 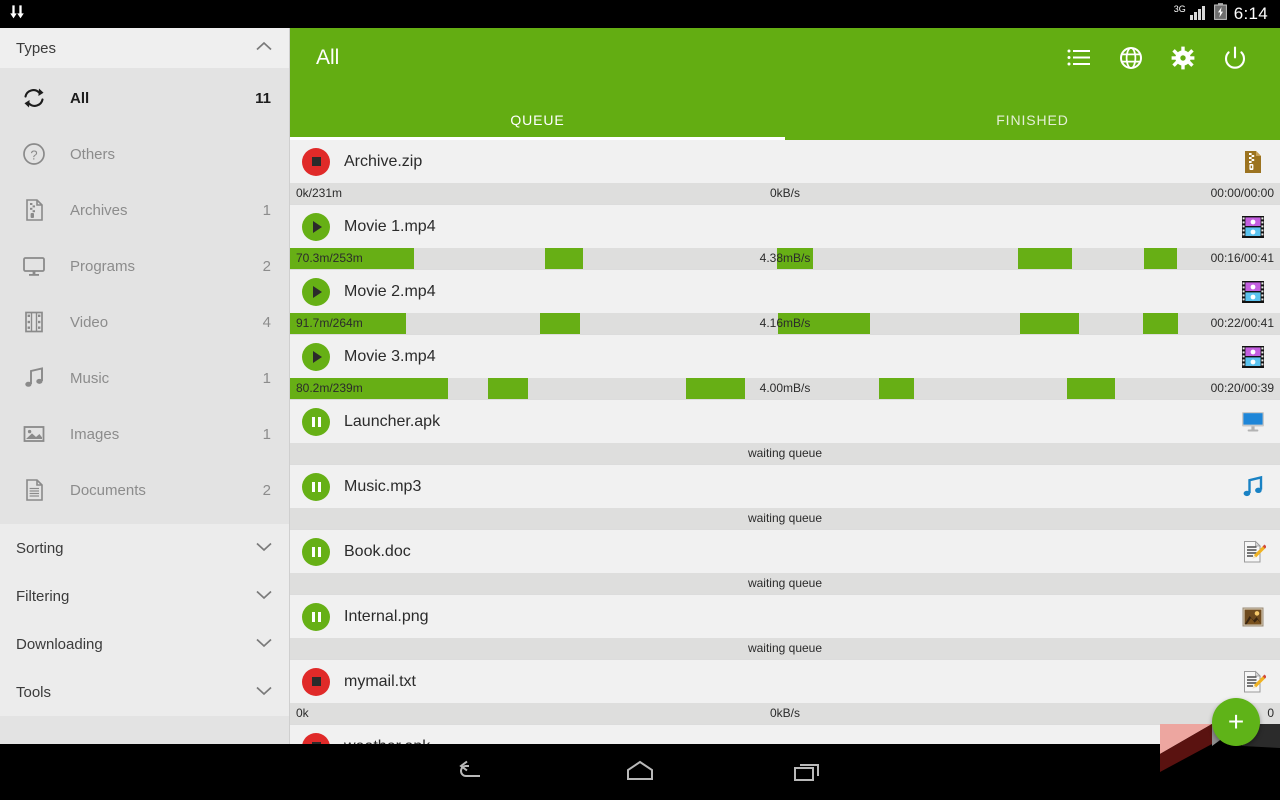 I want to click on download-row: Internal.png waiting queue, so click(x=785, y=627).